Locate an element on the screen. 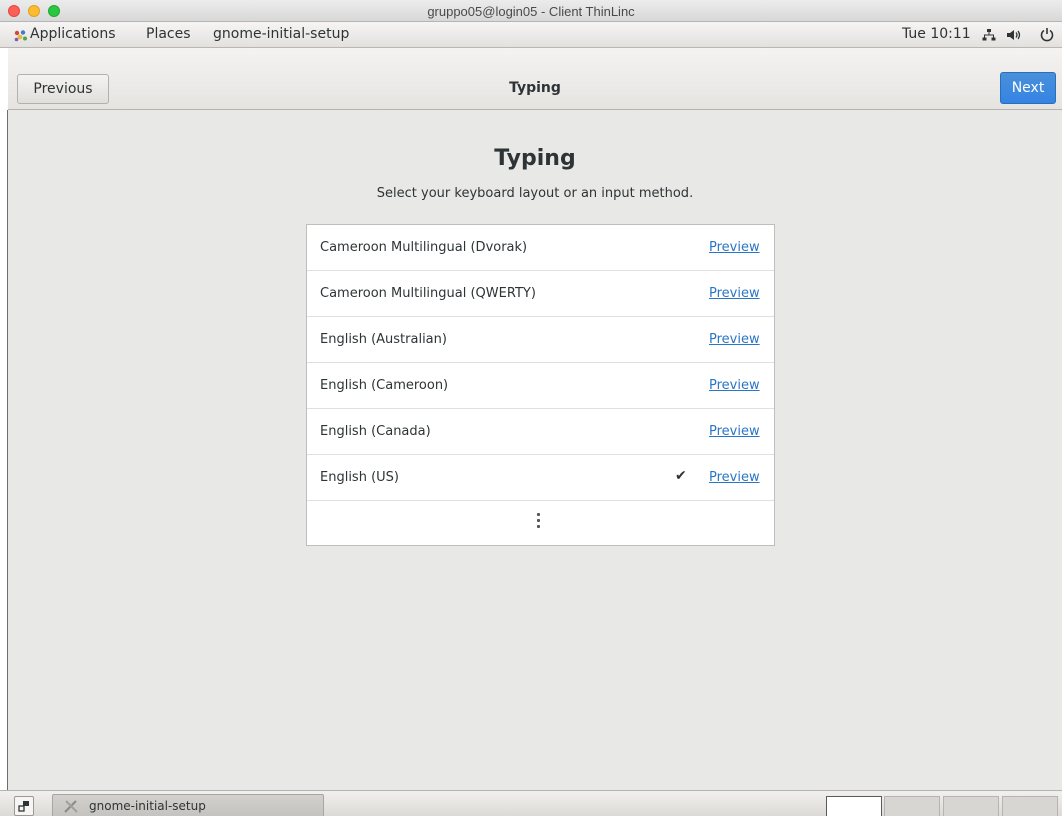 The width and height of the screenshot is (1062, 816). layout-row: English (Cameroon) Preview is located at coordinates (540, 386).